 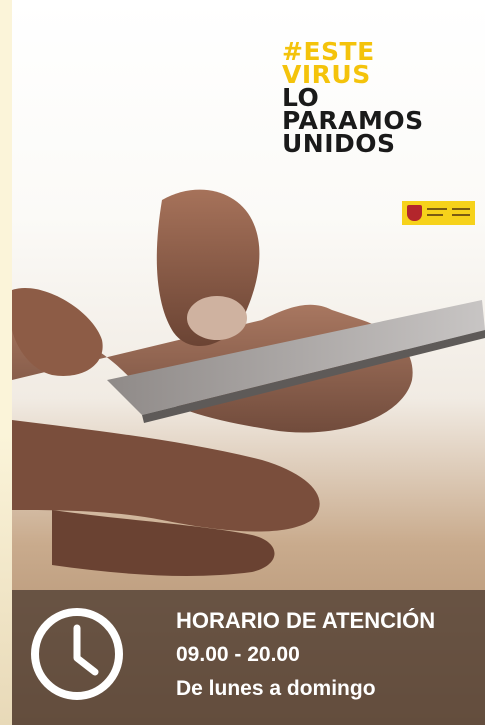 What do you see at coordinates (383, 98) in the screenshot?
I see `campaign-logo: #ESTE VIRUS LO PARAMOS UNIDOS` at bounding box center [383, 98].